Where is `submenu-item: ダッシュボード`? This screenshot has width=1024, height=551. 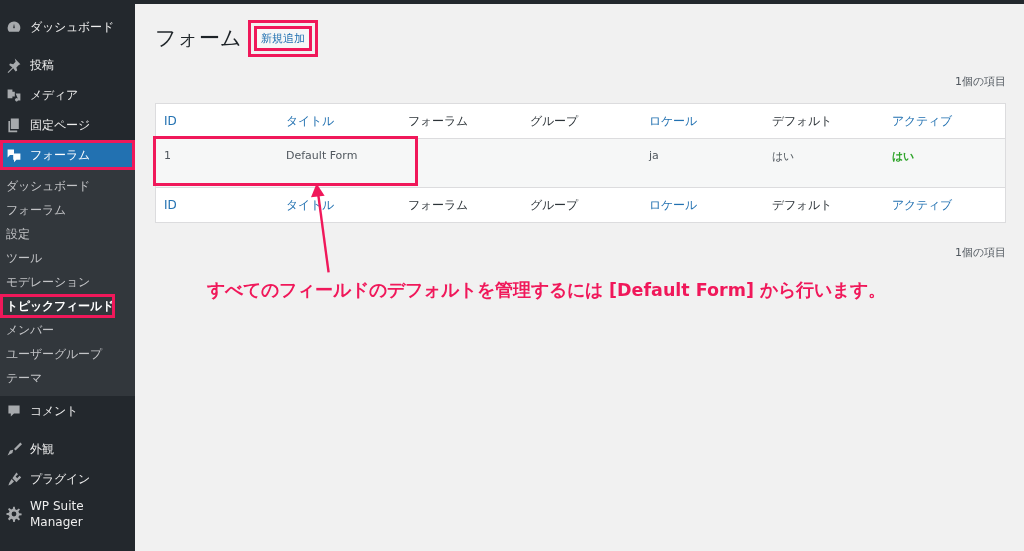
submenu-item: ダッシュボード is located at coordinates (67, 186).